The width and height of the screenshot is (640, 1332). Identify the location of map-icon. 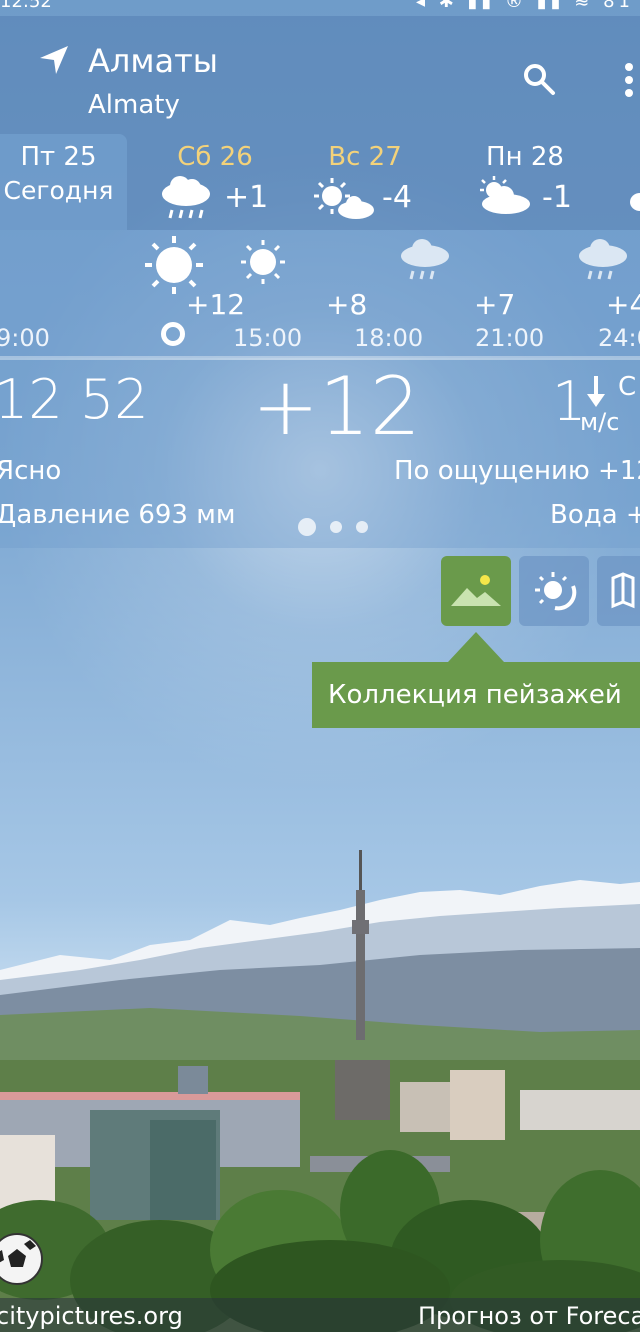
(623, 590).